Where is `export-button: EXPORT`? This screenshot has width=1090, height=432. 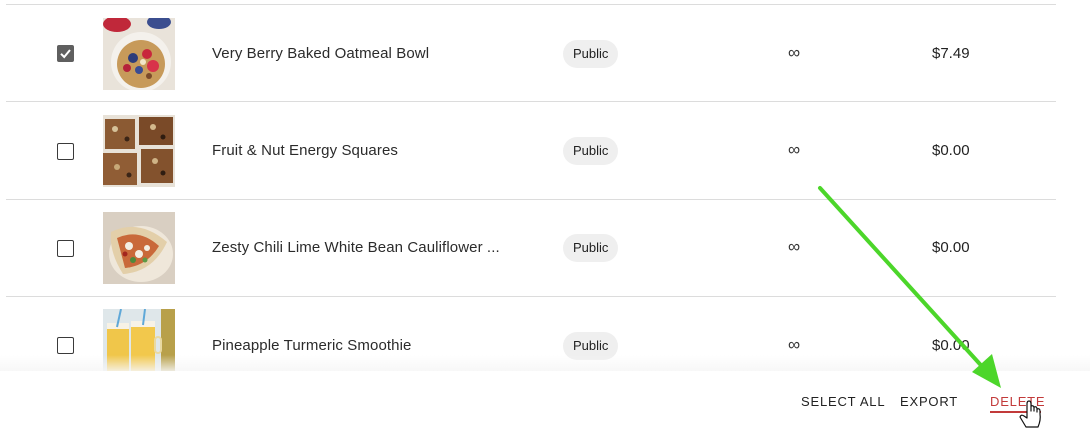 export-button: EXPORT is located at coordinates (929, 401).